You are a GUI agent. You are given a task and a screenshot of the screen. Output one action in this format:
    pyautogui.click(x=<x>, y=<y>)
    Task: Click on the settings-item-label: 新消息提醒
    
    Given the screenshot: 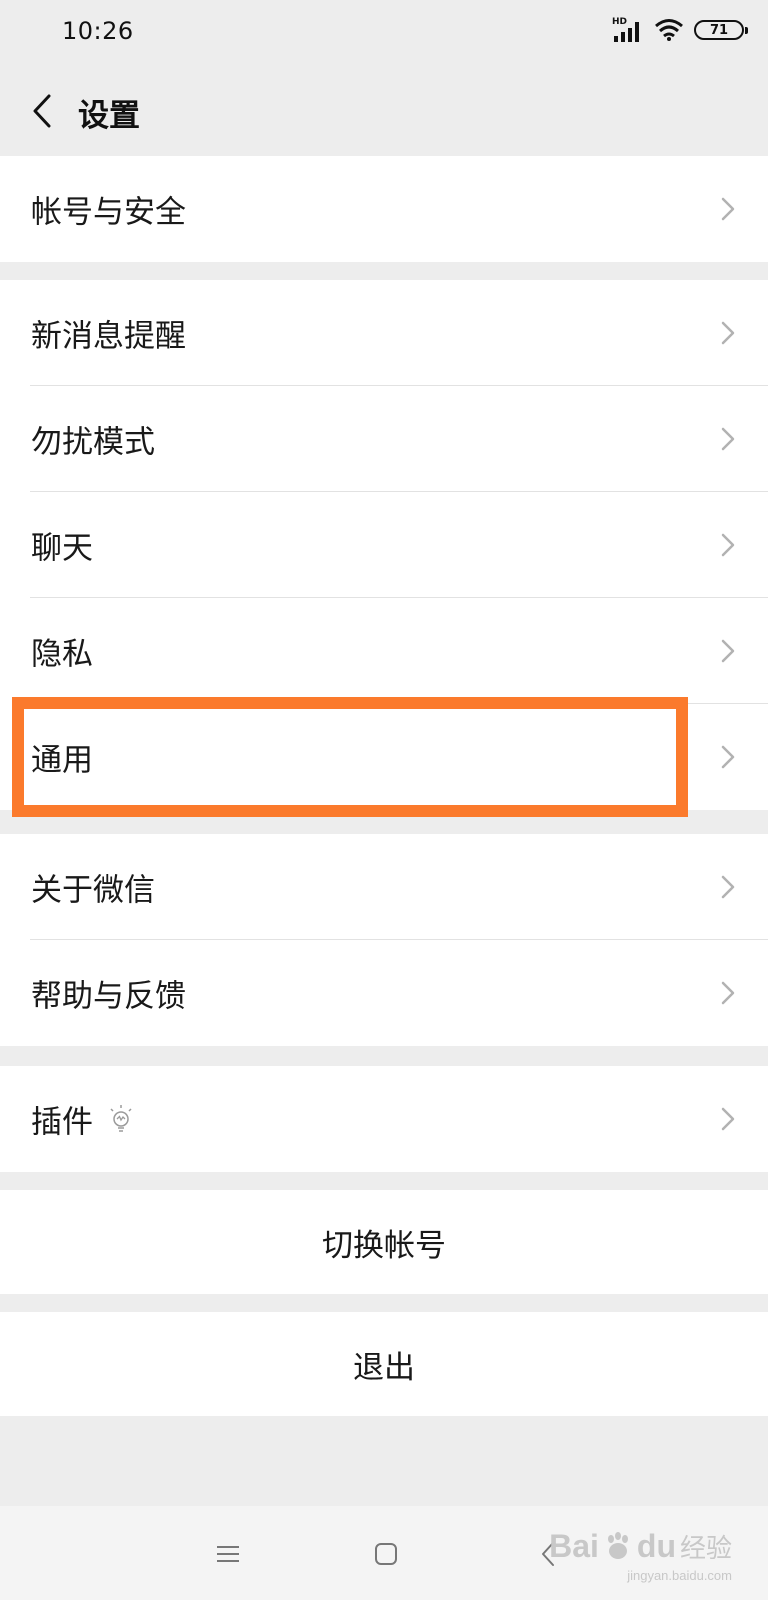 What is the action you would take?
    pyautogui.click(x=108, y=336)
    